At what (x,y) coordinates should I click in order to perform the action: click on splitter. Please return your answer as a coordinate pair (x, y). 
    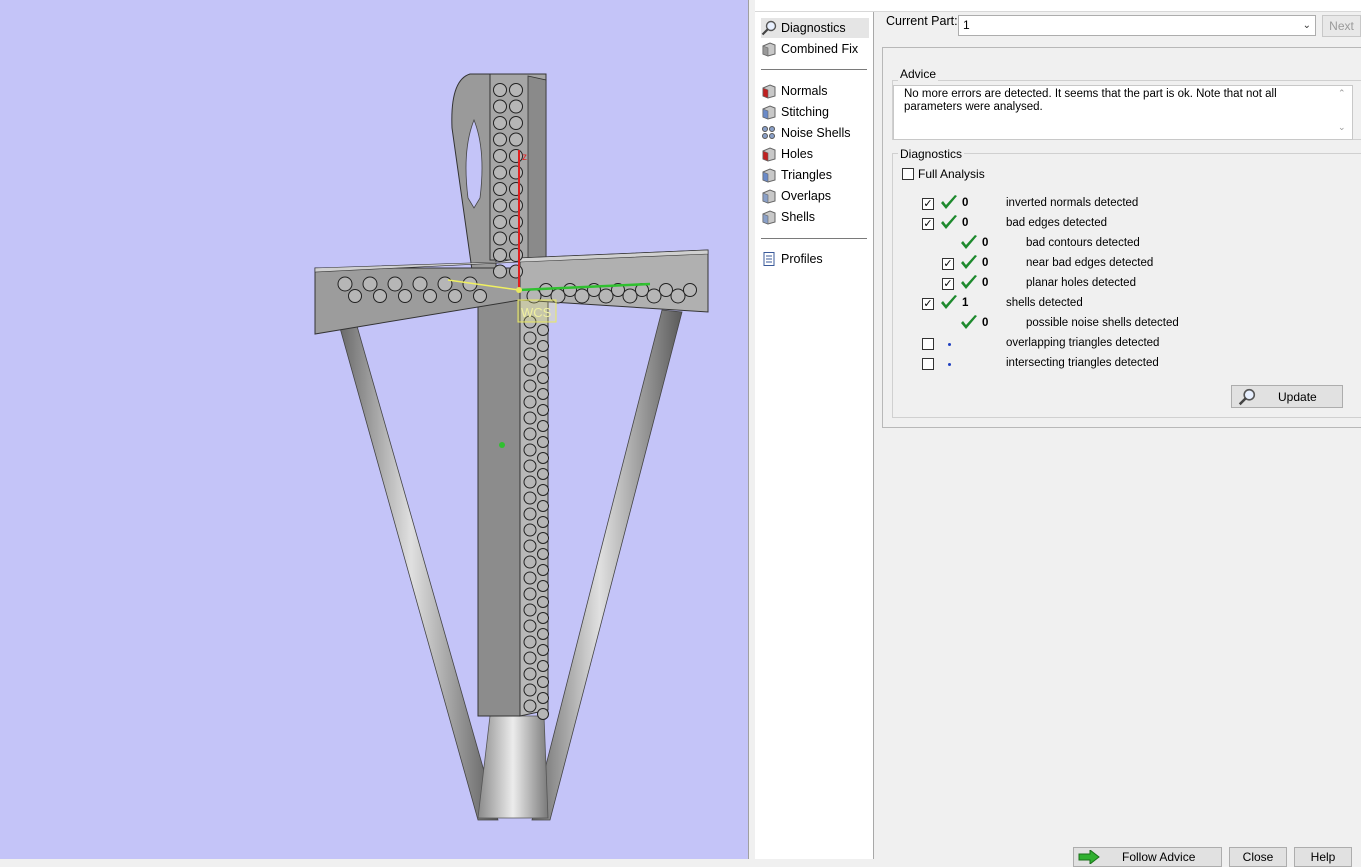
    Looking at the image, I should click on (751, 429).